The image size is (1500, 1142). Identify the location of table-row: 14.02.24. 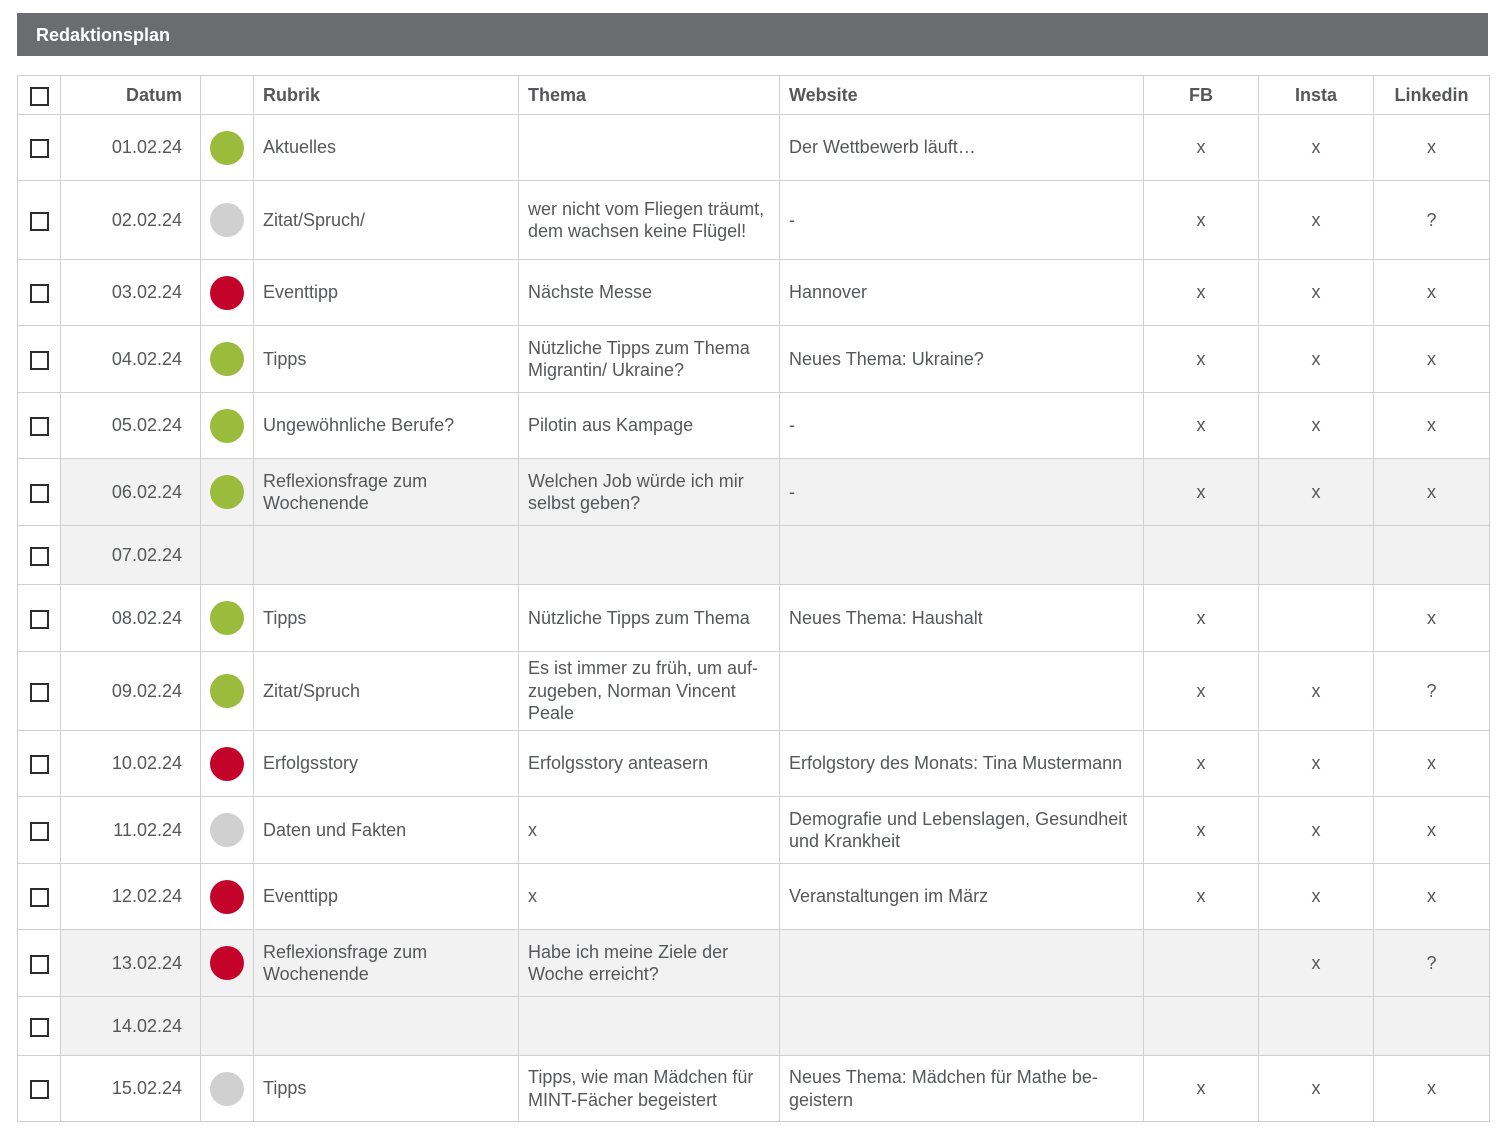
(753, 1026).